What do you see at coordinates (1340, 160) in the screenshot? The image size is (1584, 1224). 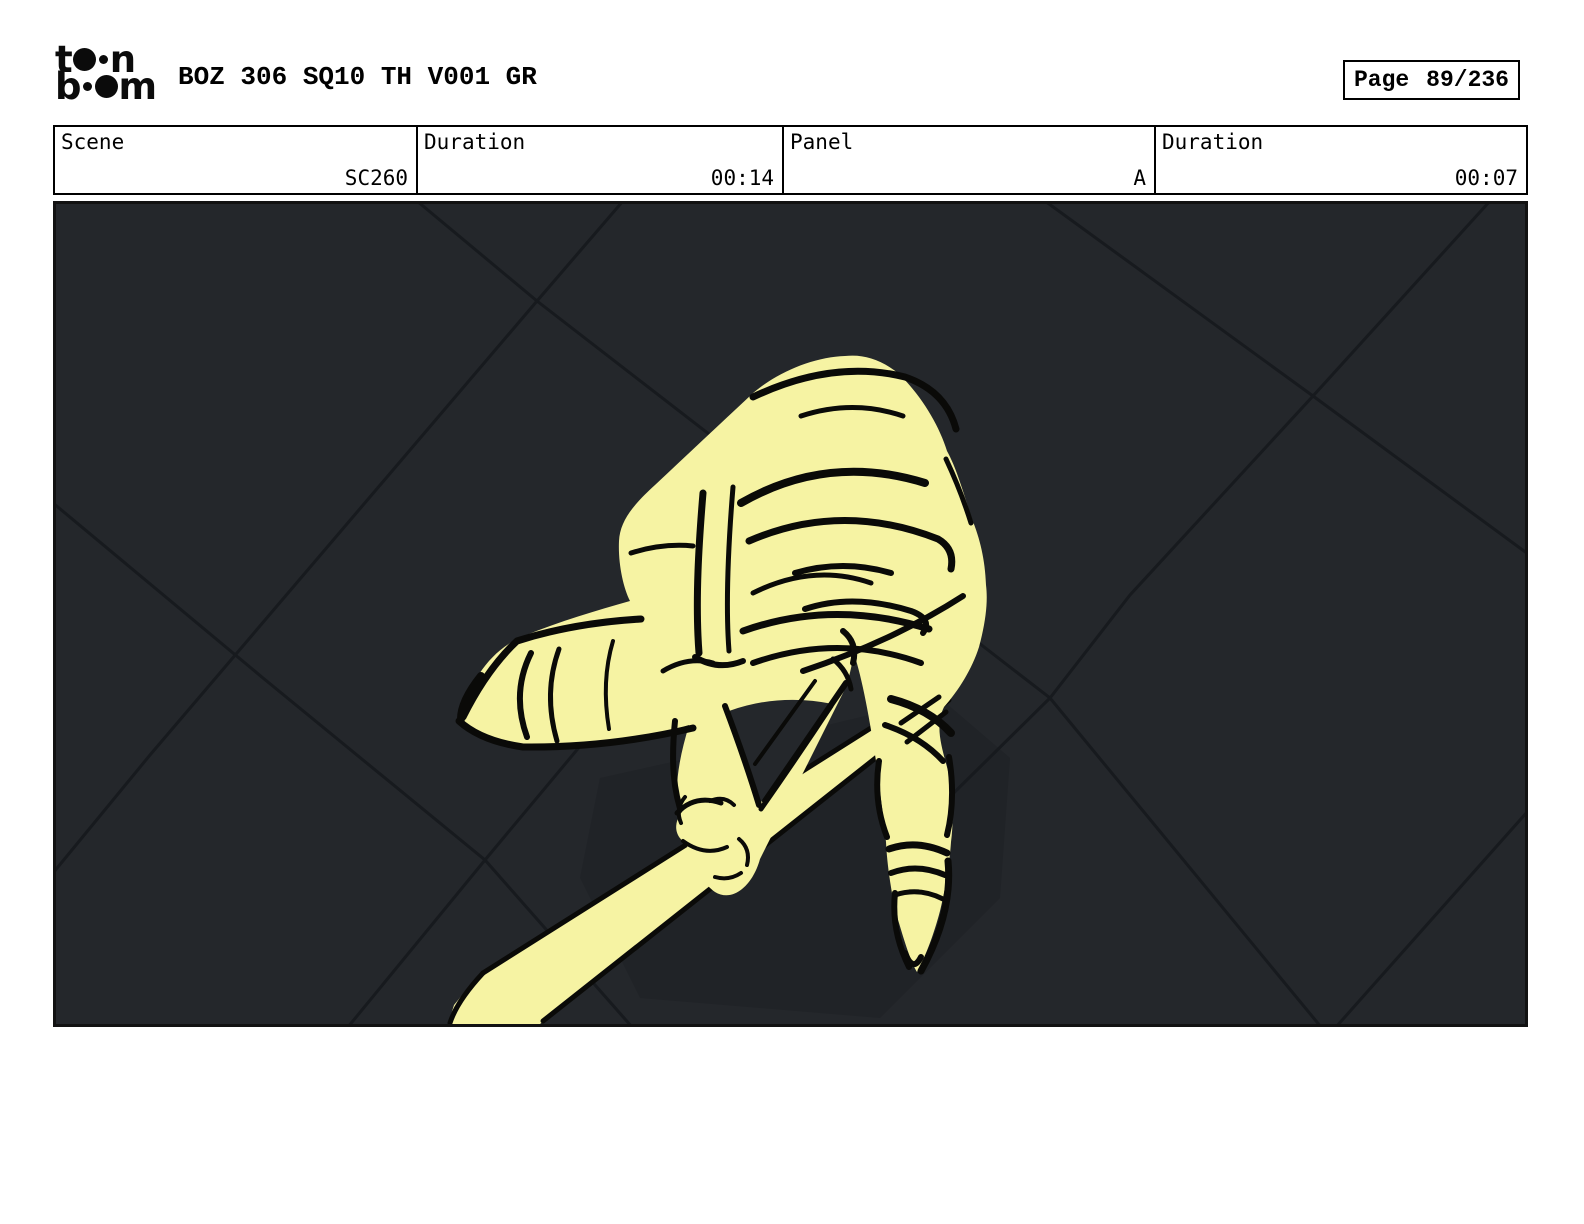 I see `panel-duration-cell: Duration 00:07` at bounding box center [1340, 160].